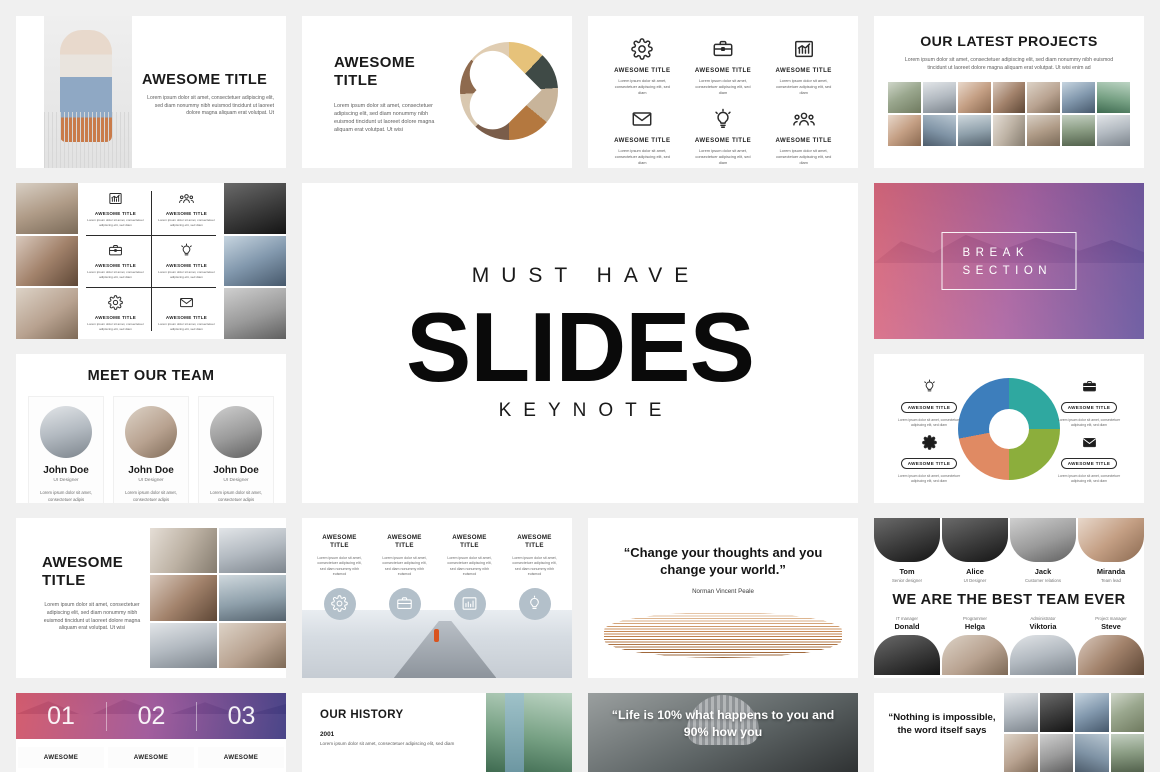 This screenshot has width=1160, height=772. Describe the element at coordinates (186, 198) in the screenshot. I see `people-icon` at that location.